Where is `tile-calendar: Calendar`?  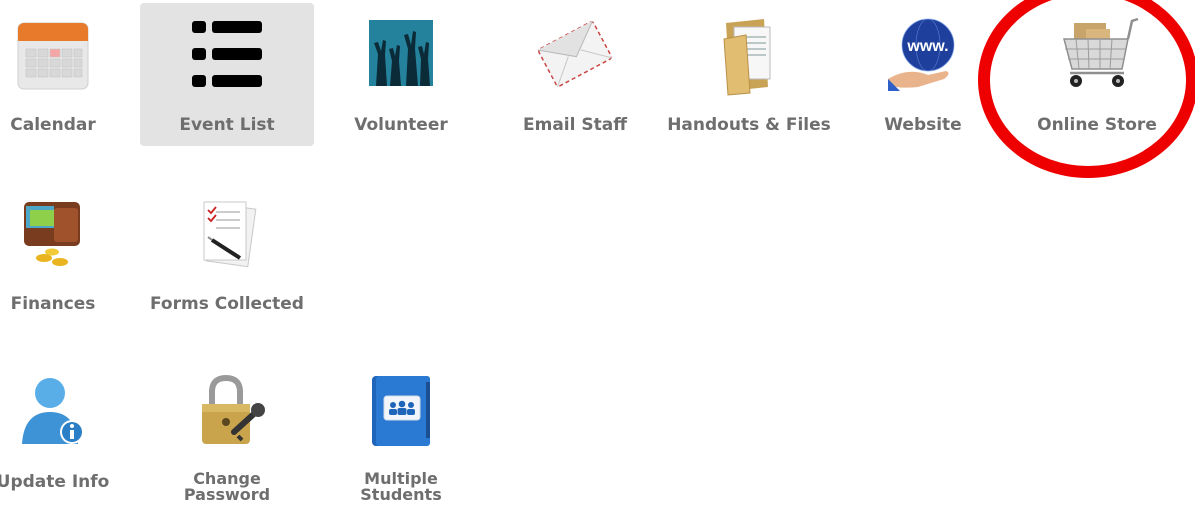
tile-calendar: Calendar is located at coordinates (70, 74).